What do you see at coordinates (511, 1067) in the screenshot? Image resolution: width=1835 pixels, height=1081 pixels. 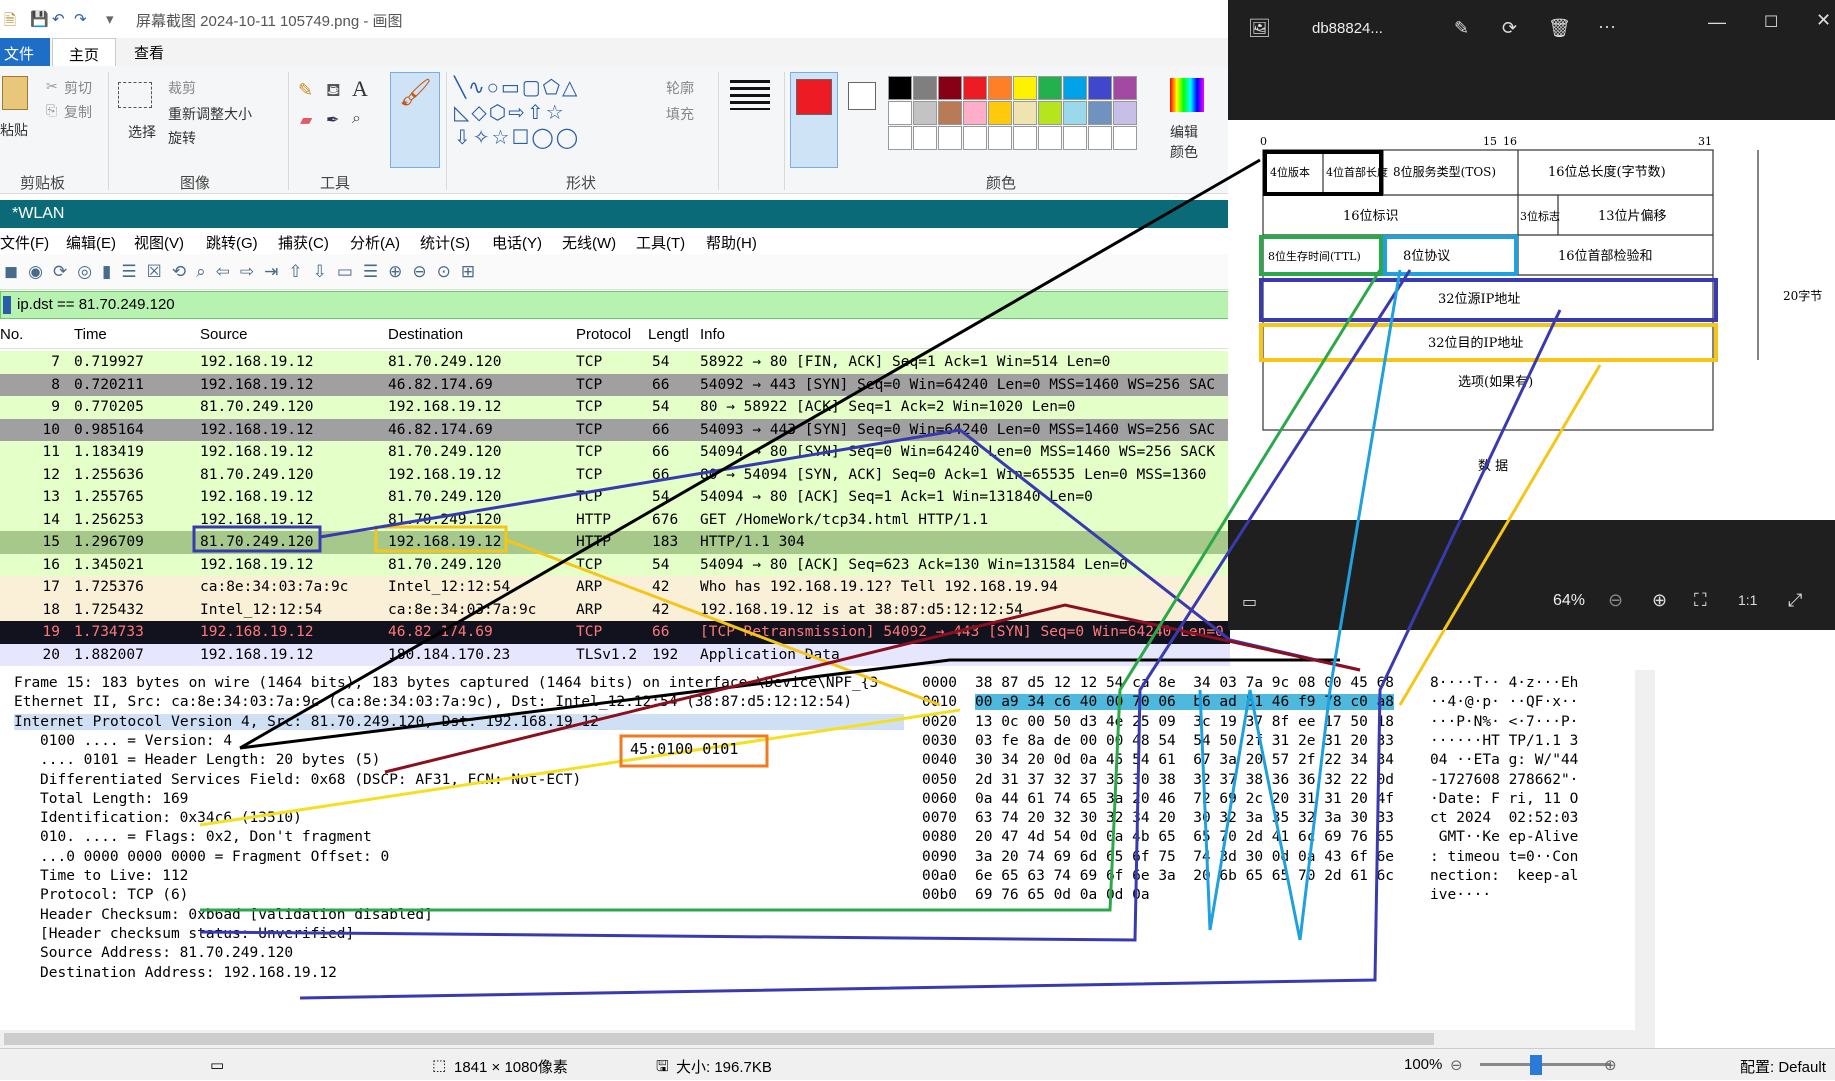 I see `image-dimensions: 1841 × 1080像素` at bounding box center [511, 1067].